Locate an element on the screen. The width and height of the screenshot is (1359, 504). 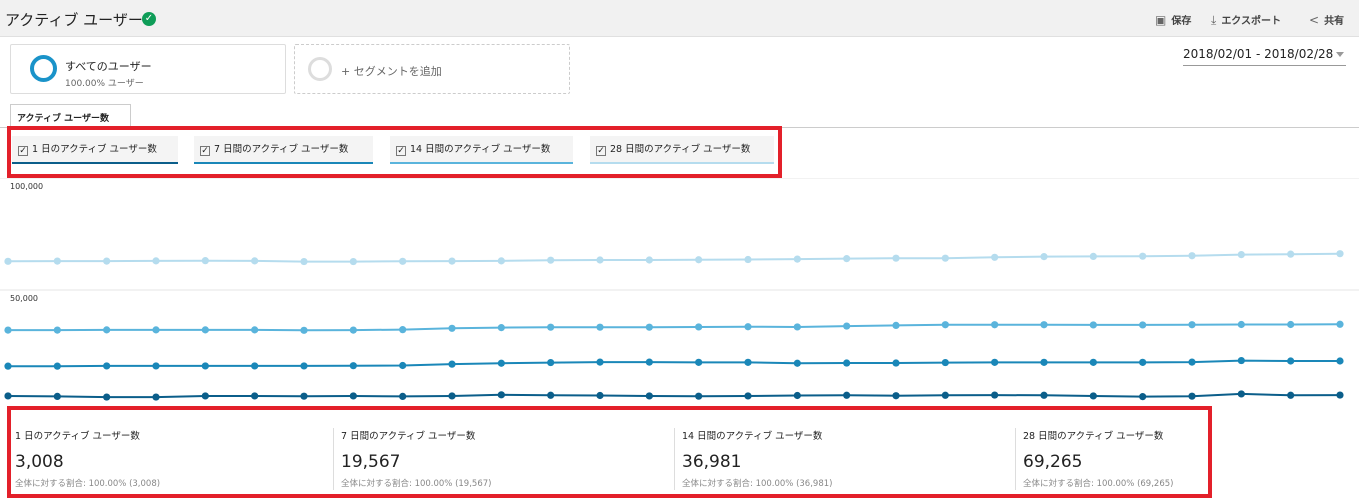
add-segment-button: + セグメントを追加 is located at coordinates (432, 69).